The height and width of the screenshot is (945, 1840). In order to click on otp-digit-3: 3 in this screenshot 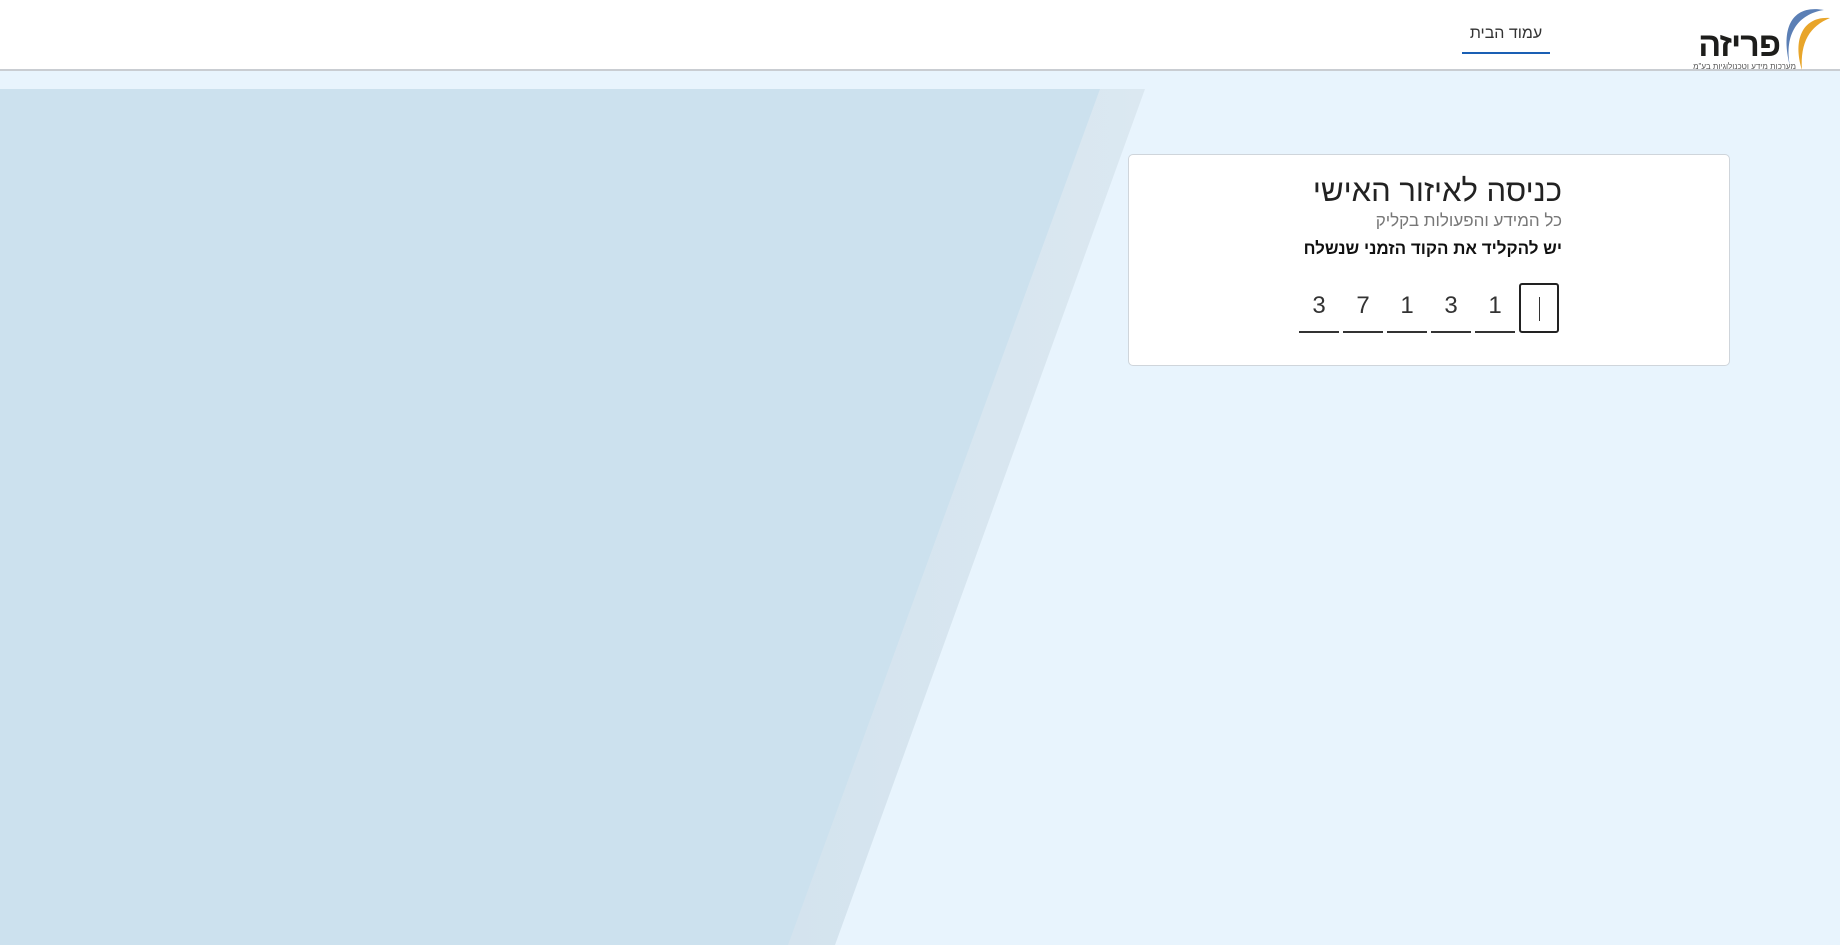, I will do `click(1451, 308)`.